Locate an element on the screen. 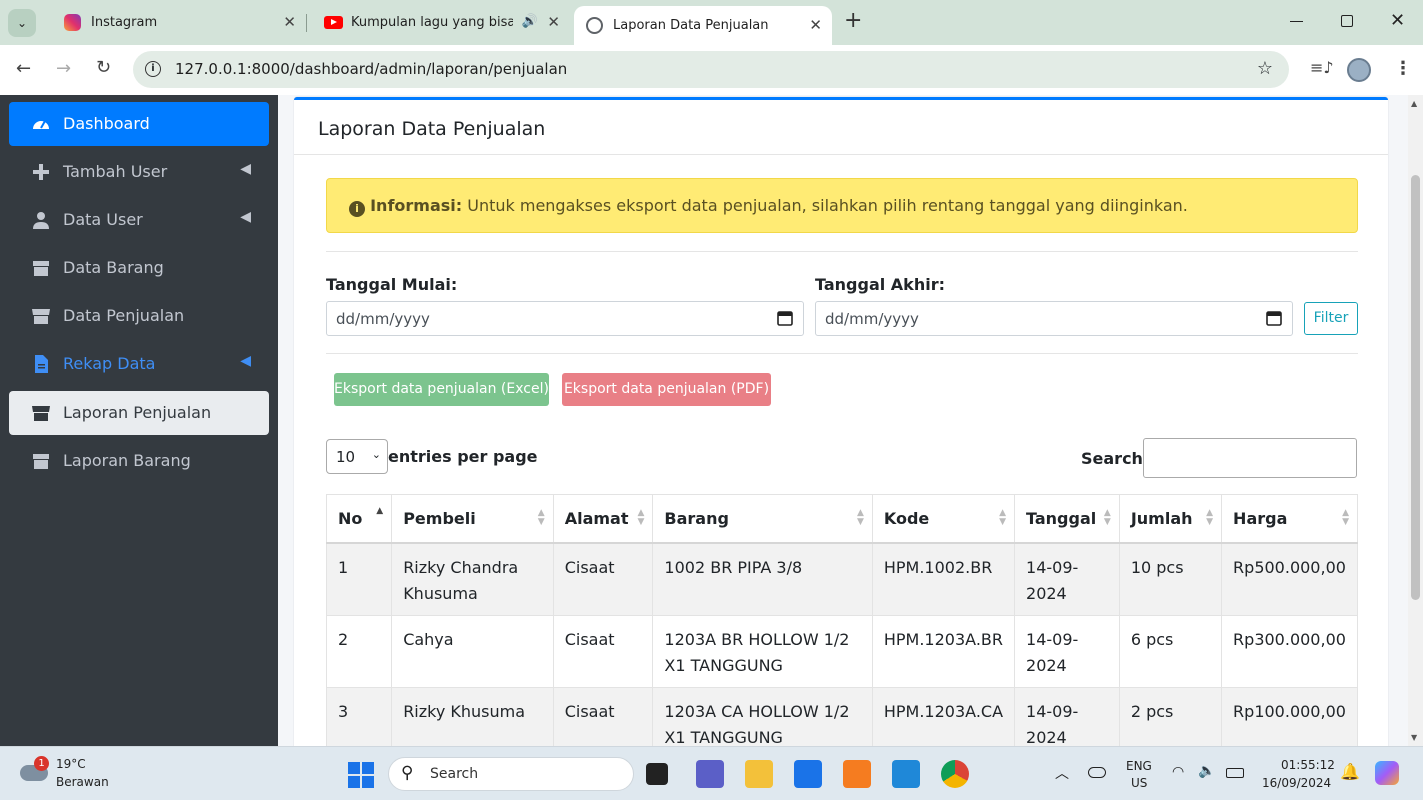 Image resolution: width=1423 pixels, height=800 pixels. column-header-barang: Barang ▲ ▼ is located at coordinates (762, 519).